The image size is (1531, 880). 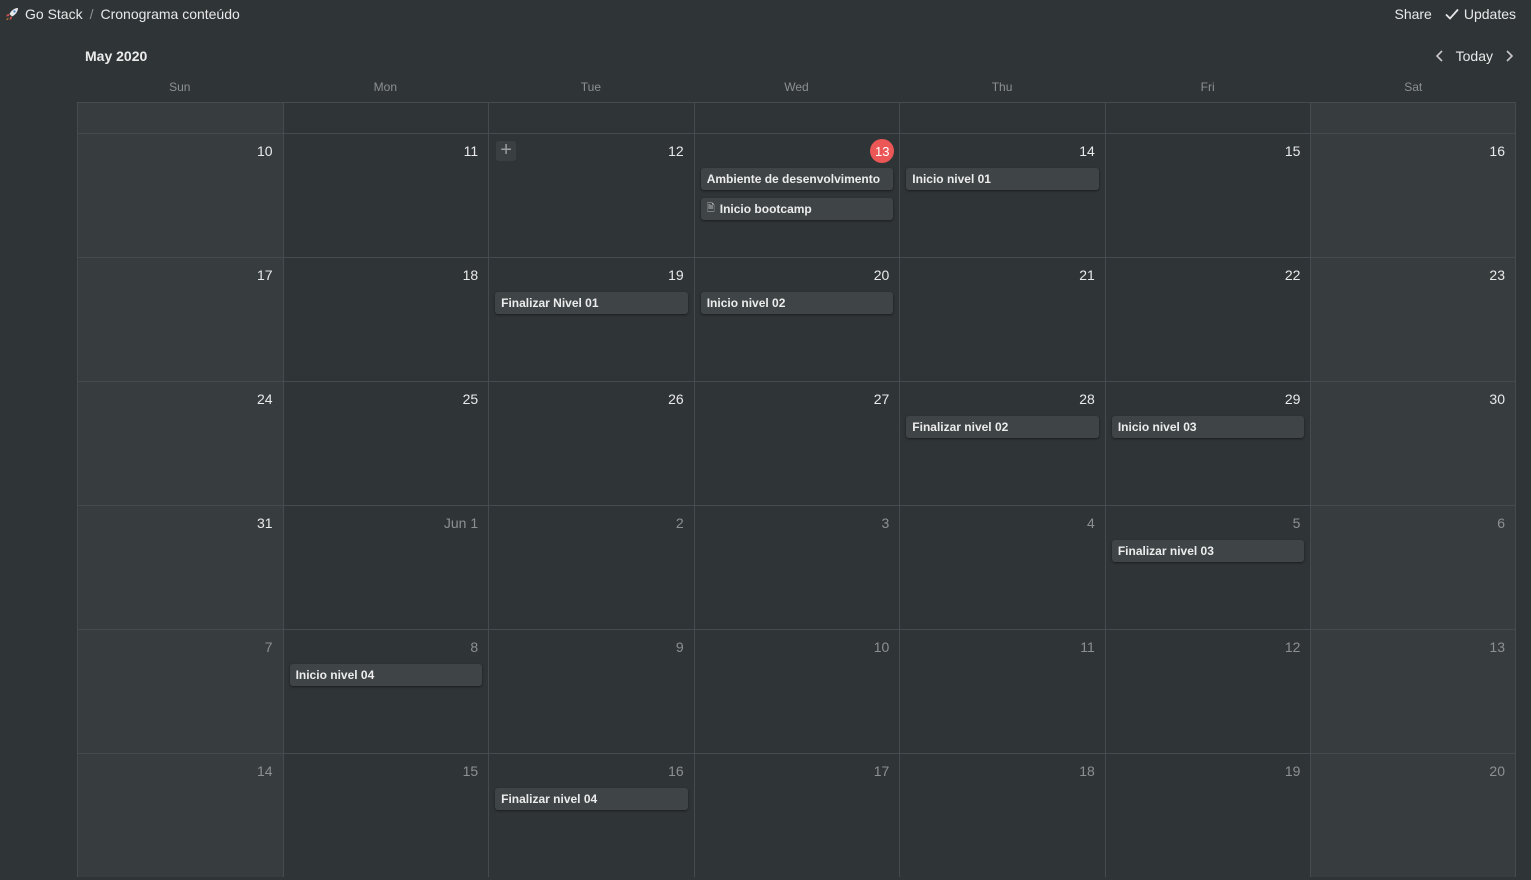 What do you see at coordinates (1413, 443) in the screenshot?
I see `day-cell: 30` at bounding box center [1413, 443].